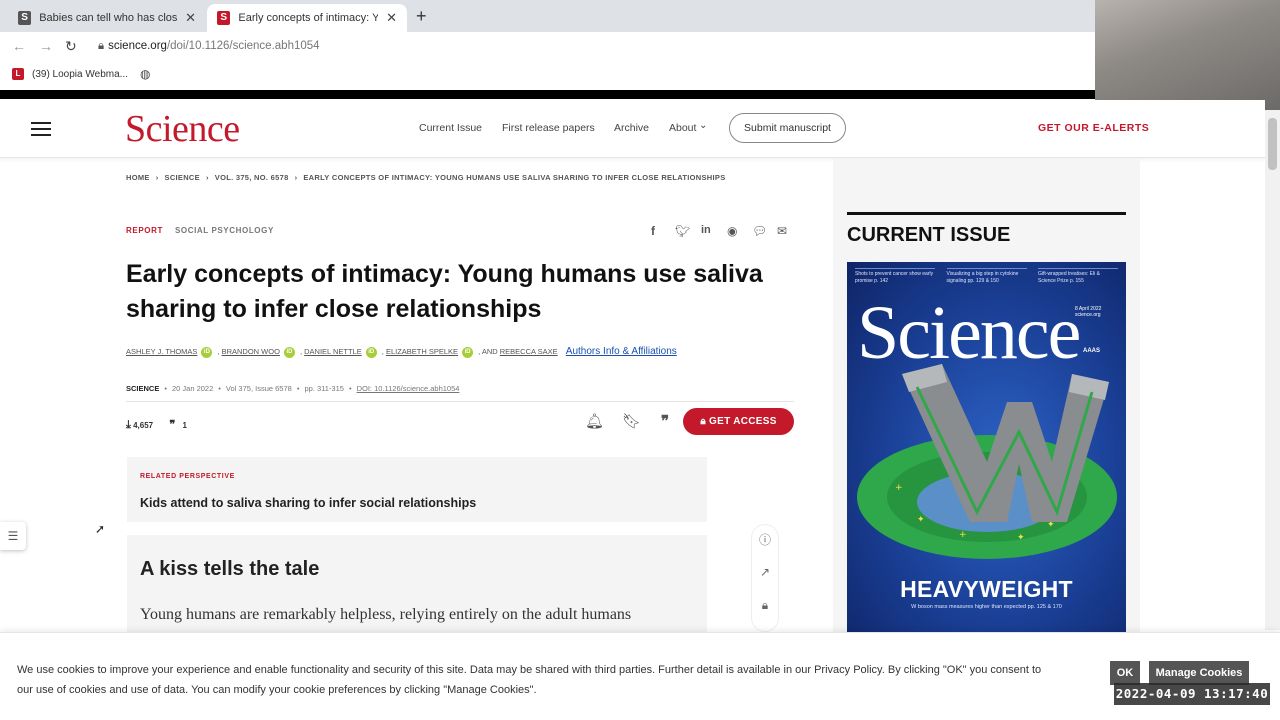  Describe the element at coordinates (421, 16) in the screenshot. I see `new-tab-icon: +` at that location.